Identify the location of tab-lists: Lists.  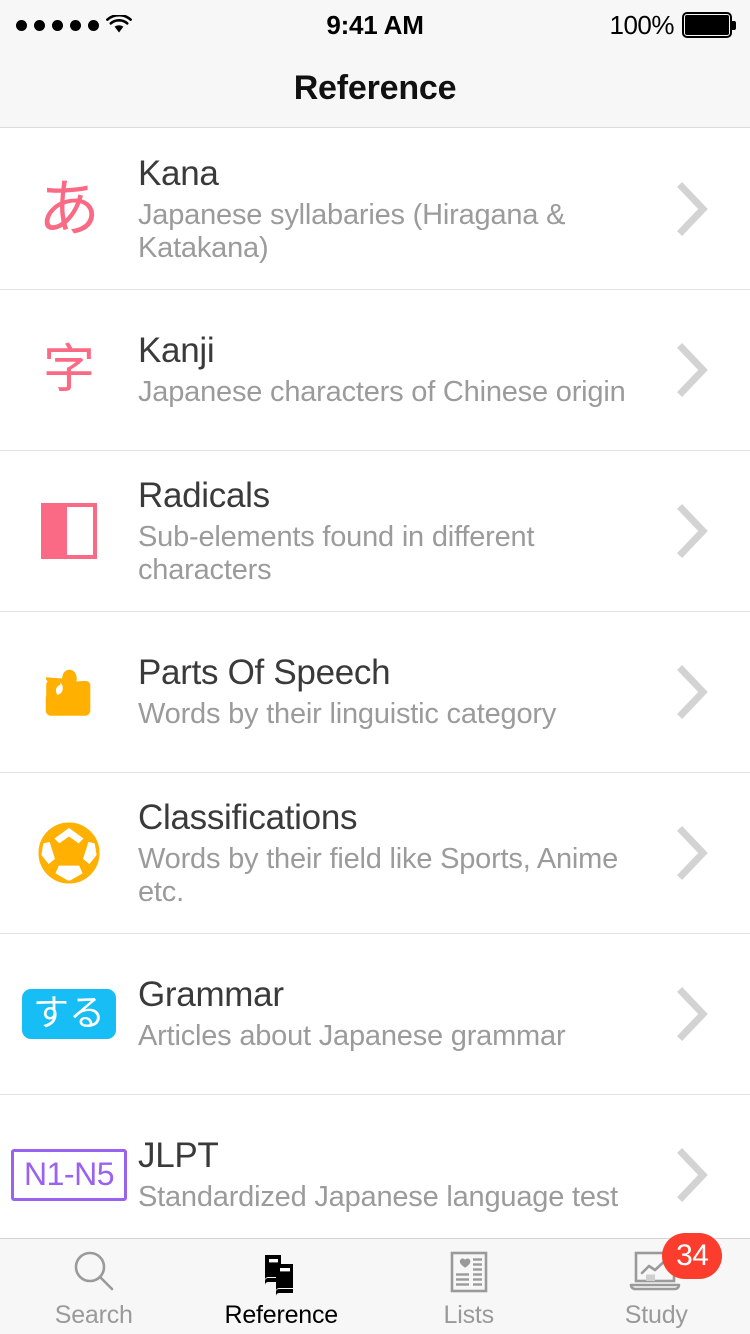
(469, 1286).